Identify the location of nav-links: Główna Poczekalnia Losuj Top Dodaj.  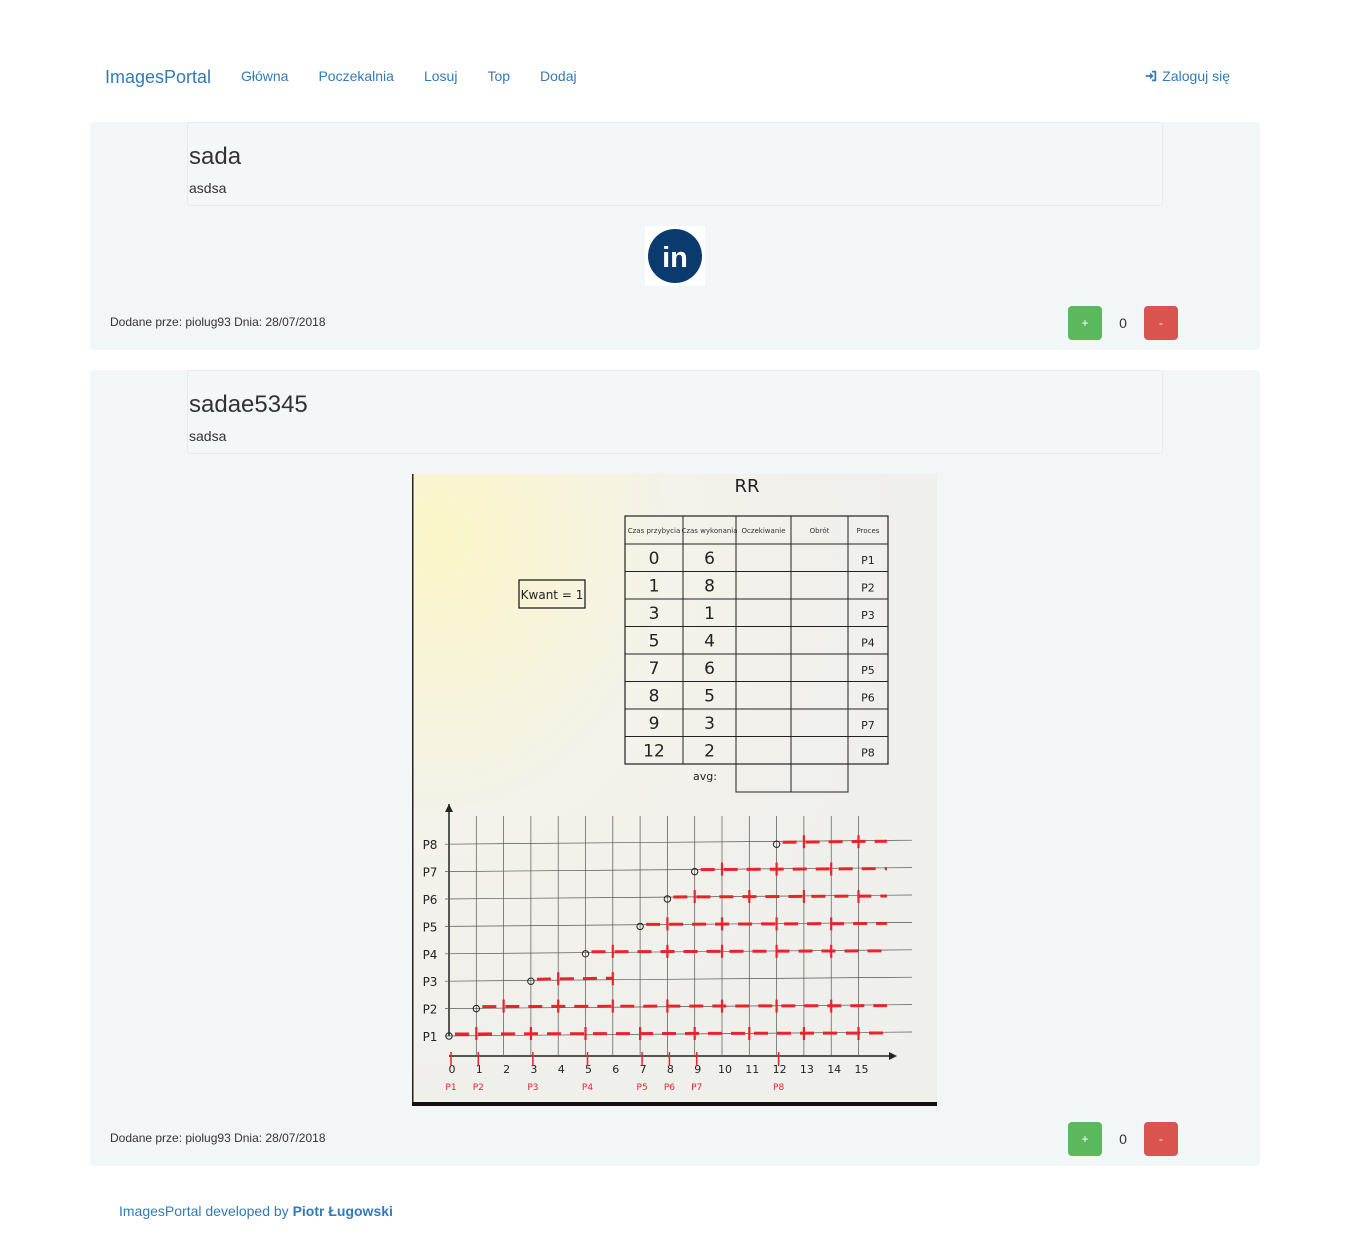
(409, 76).